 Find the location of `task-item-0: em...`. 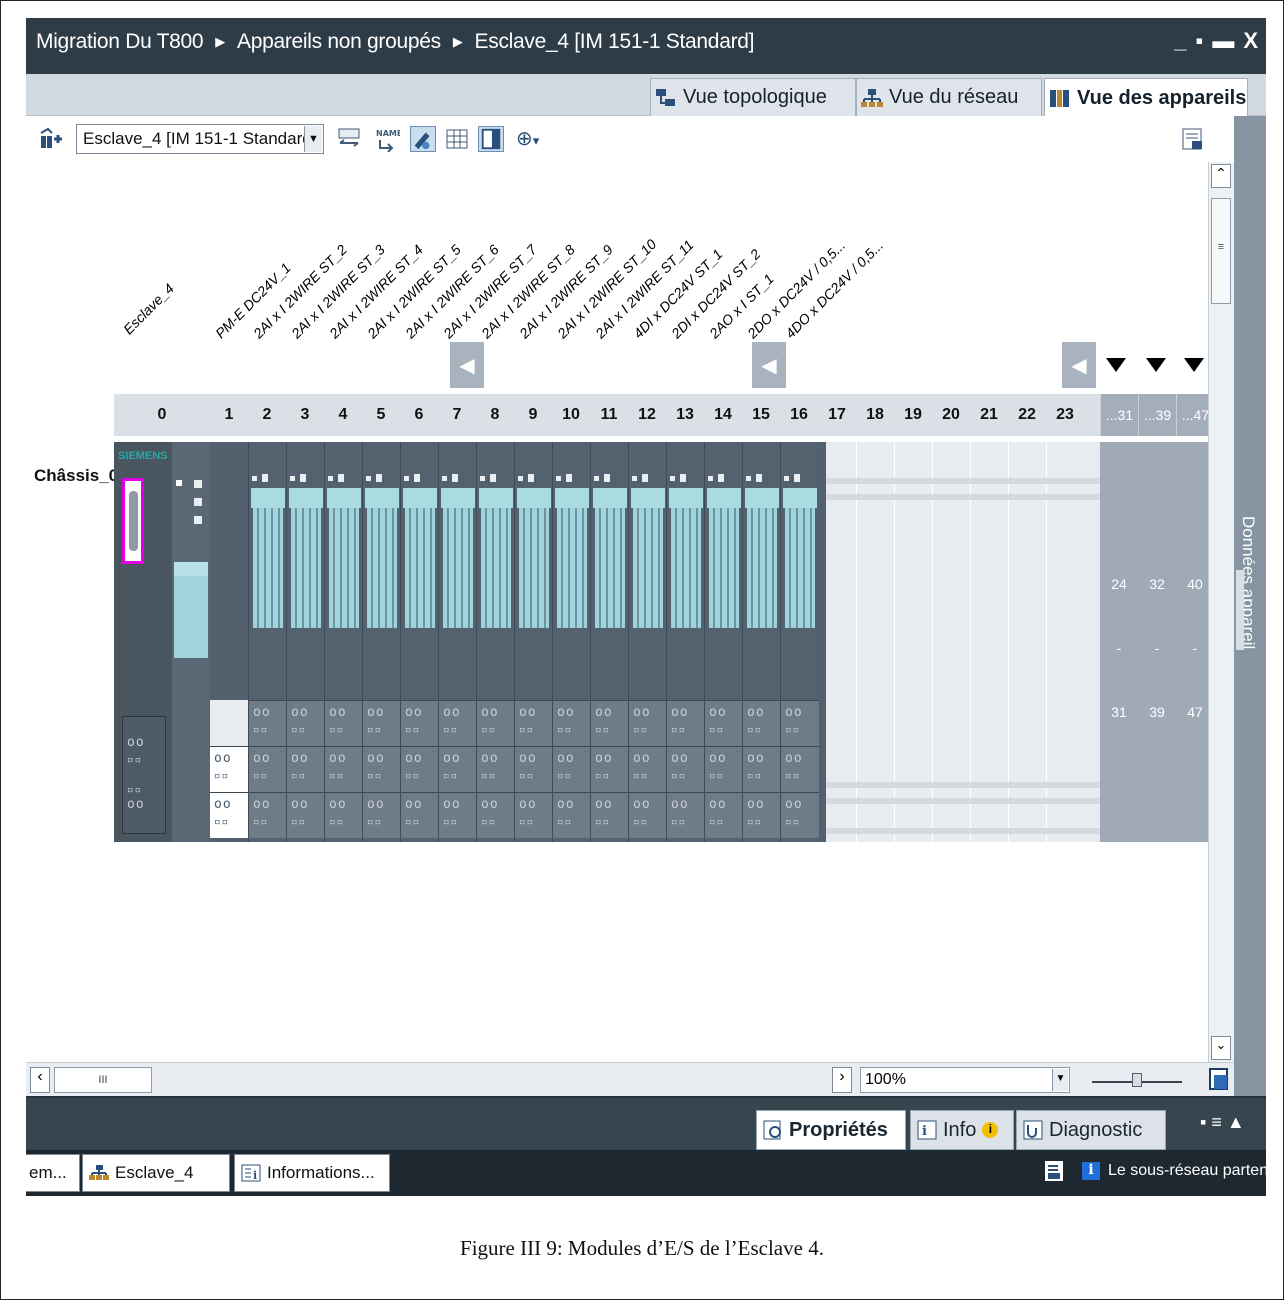

task-item-0: em... is located at coordinates (53, 1173).